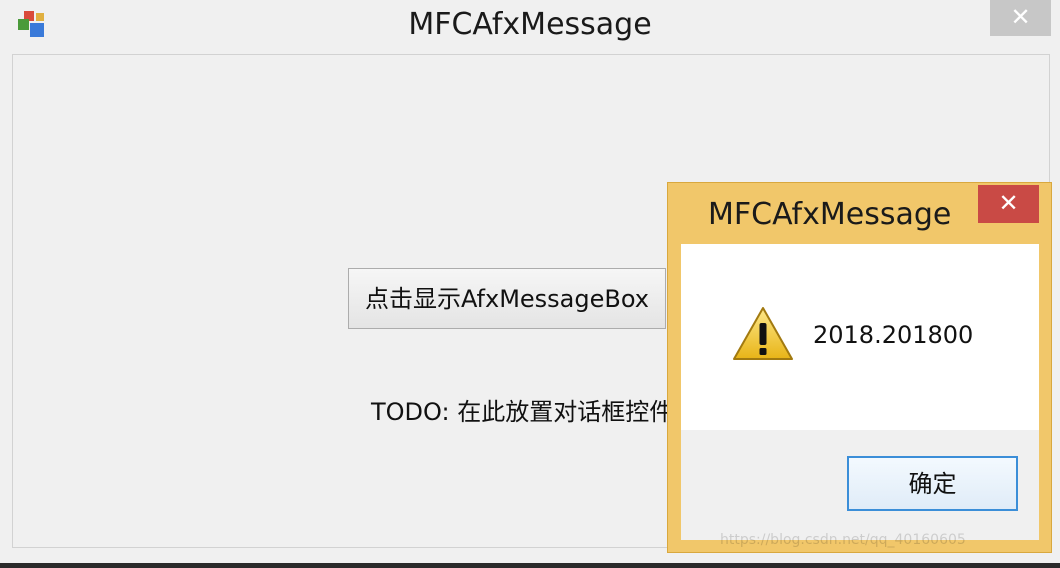 This screenshot has height=568, width=1060. Describe the element at coordinates (522, 412) in the screenshot. I see `todo-label: TODO: 在此放置对话框控件` at that location.